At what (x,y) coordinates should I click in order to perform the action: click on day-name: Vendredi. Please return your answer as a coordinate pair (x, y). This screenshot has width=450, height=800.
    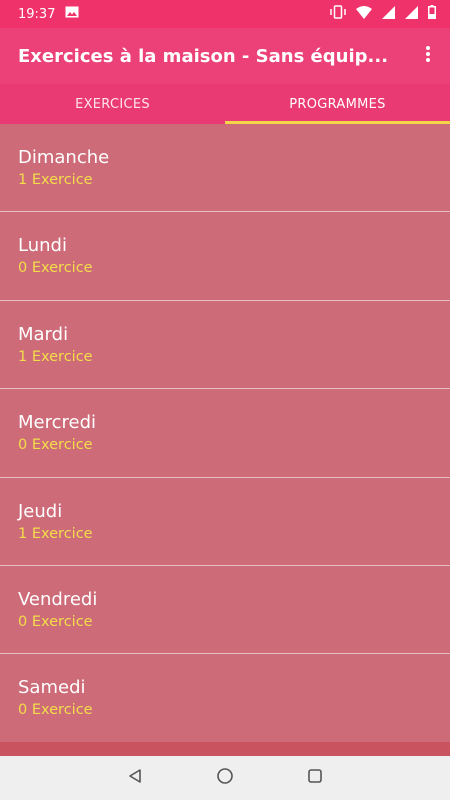
    Looking at the image, I should click on (58, 599).